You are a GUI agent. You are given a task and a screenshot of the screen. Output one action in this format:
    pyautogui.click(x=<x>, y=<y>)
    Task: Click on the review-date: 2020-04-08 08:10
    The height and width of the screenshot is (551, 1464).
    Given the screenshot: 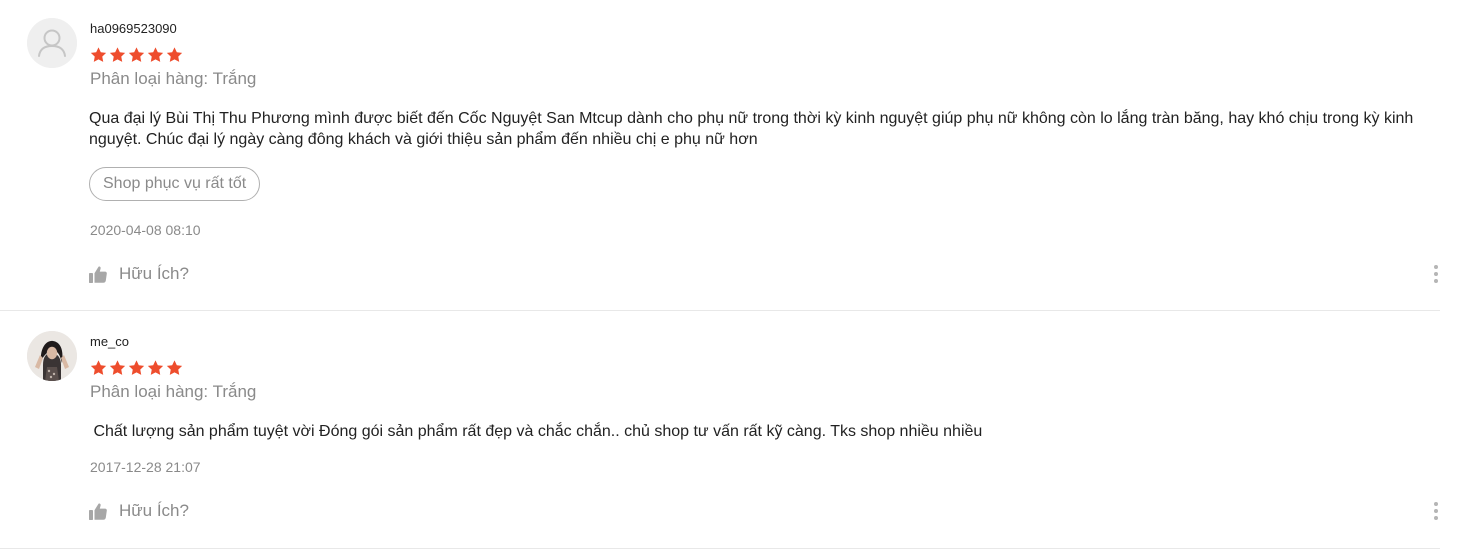 What is the action you would take?
    pyautogui.click(x=145, y=230)
    